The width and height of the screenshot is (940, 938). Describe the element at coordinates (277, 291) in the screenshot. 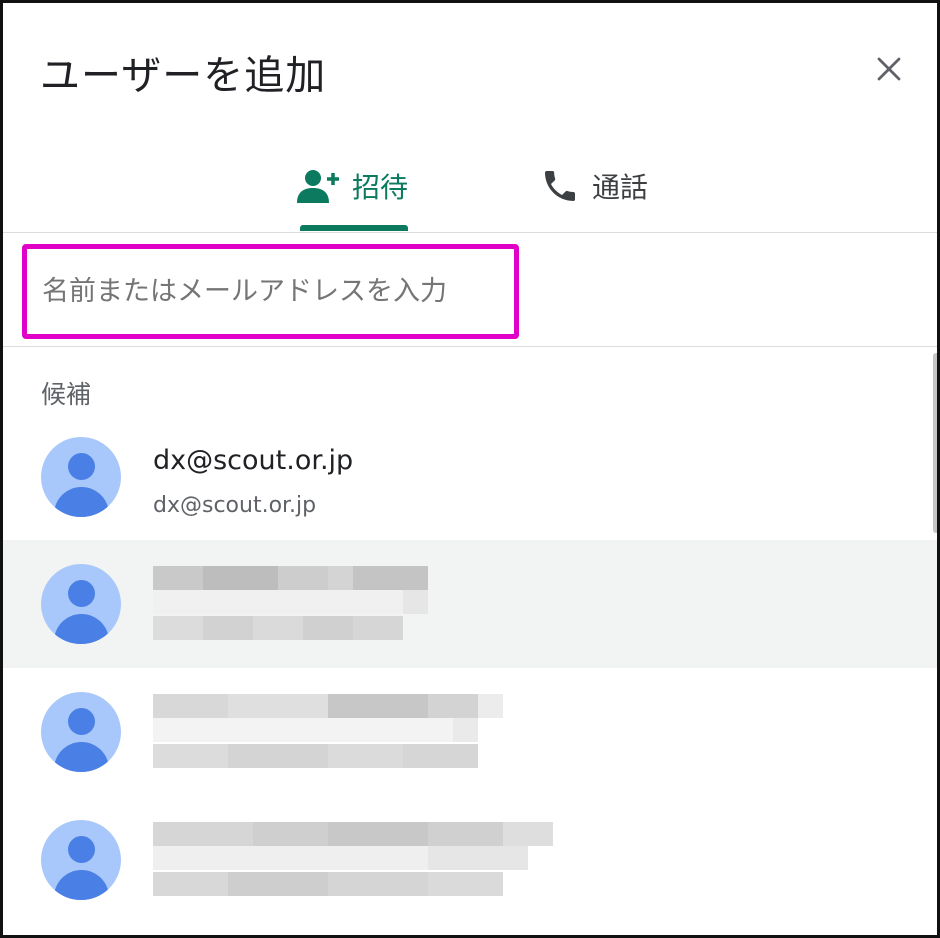

I see `search-input` at that location.